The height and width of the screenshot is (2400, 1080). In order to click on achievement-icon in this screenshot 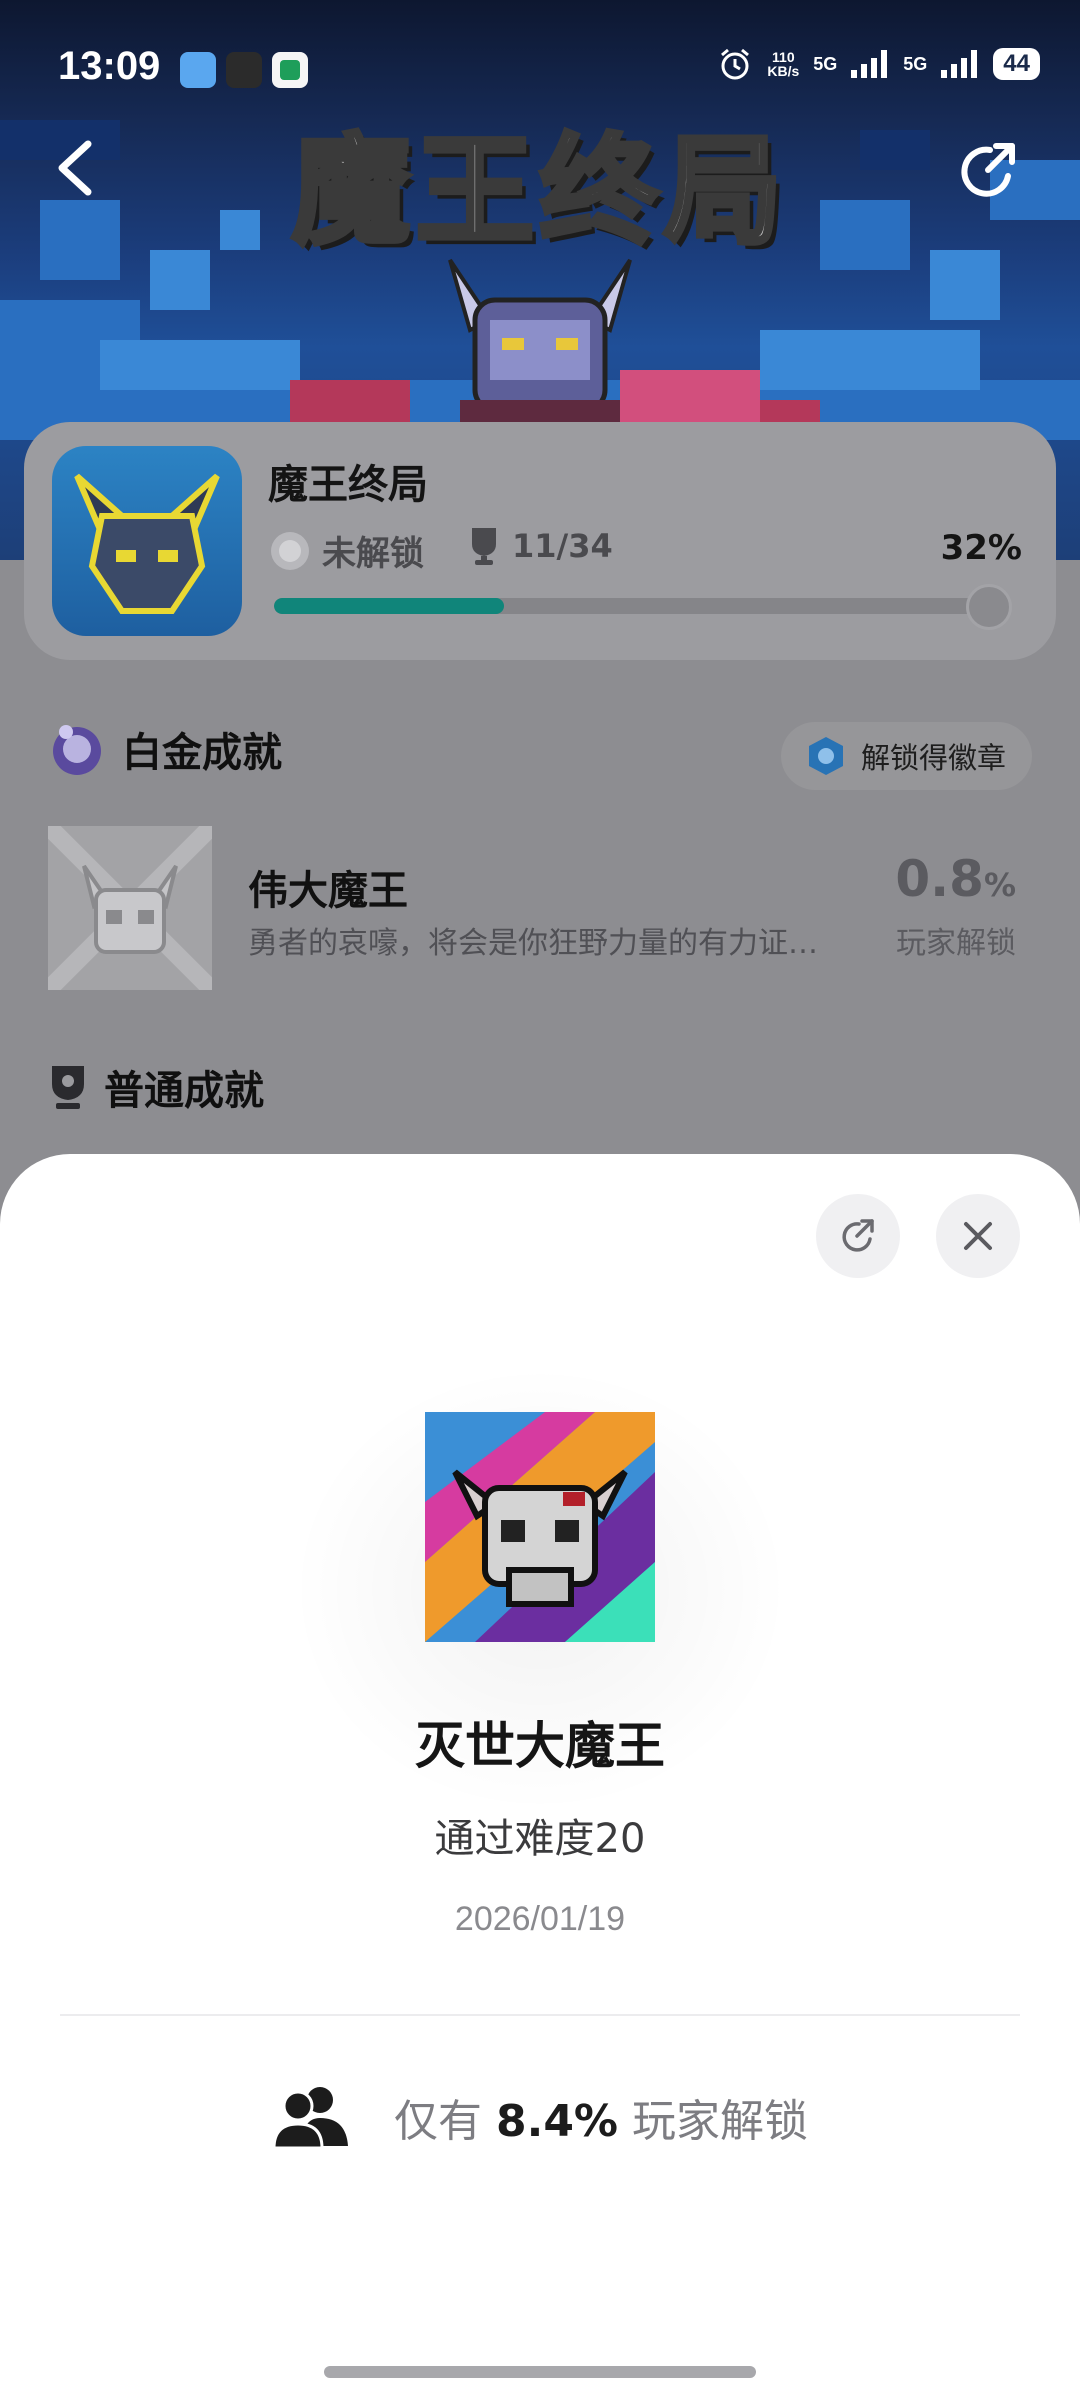, I will do `click(540, 1527)`.